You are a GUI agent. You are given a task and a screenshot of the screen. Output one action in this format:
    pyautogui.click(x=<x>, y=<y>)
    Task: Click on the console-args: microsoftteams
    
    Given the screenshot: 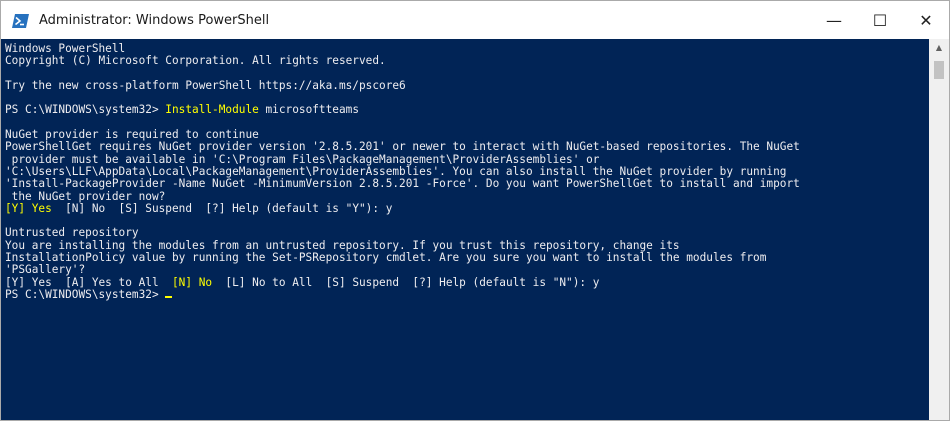 What is the action you would take?
    pyautogui.click(x=308, y=110)
    